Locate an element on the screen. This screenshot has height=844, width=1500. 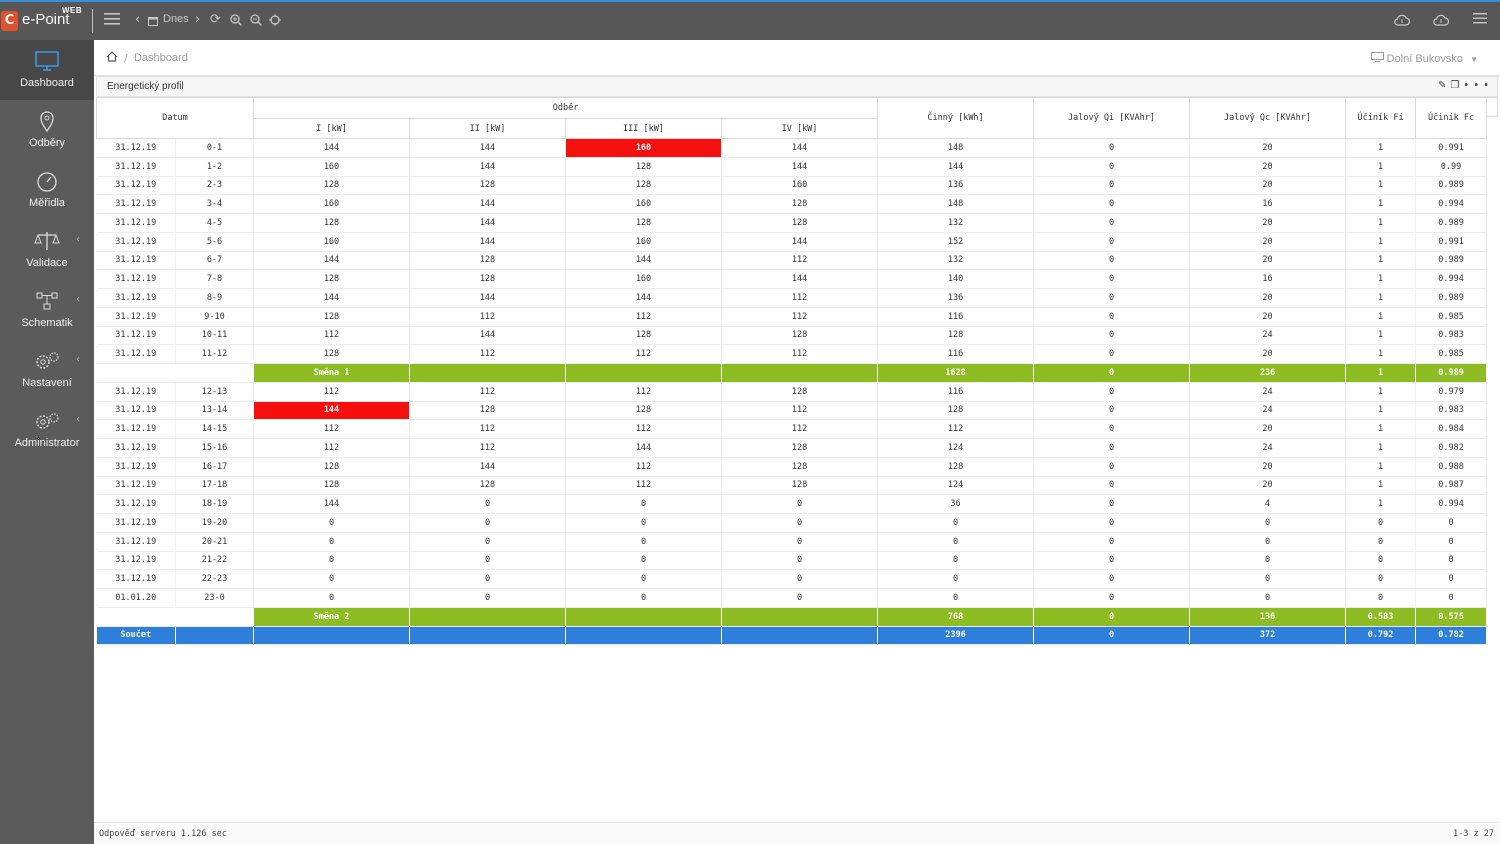
column-header-jalovy-qi: Jalový Qi [KVAhr] is located at coordinates (1112, 118).